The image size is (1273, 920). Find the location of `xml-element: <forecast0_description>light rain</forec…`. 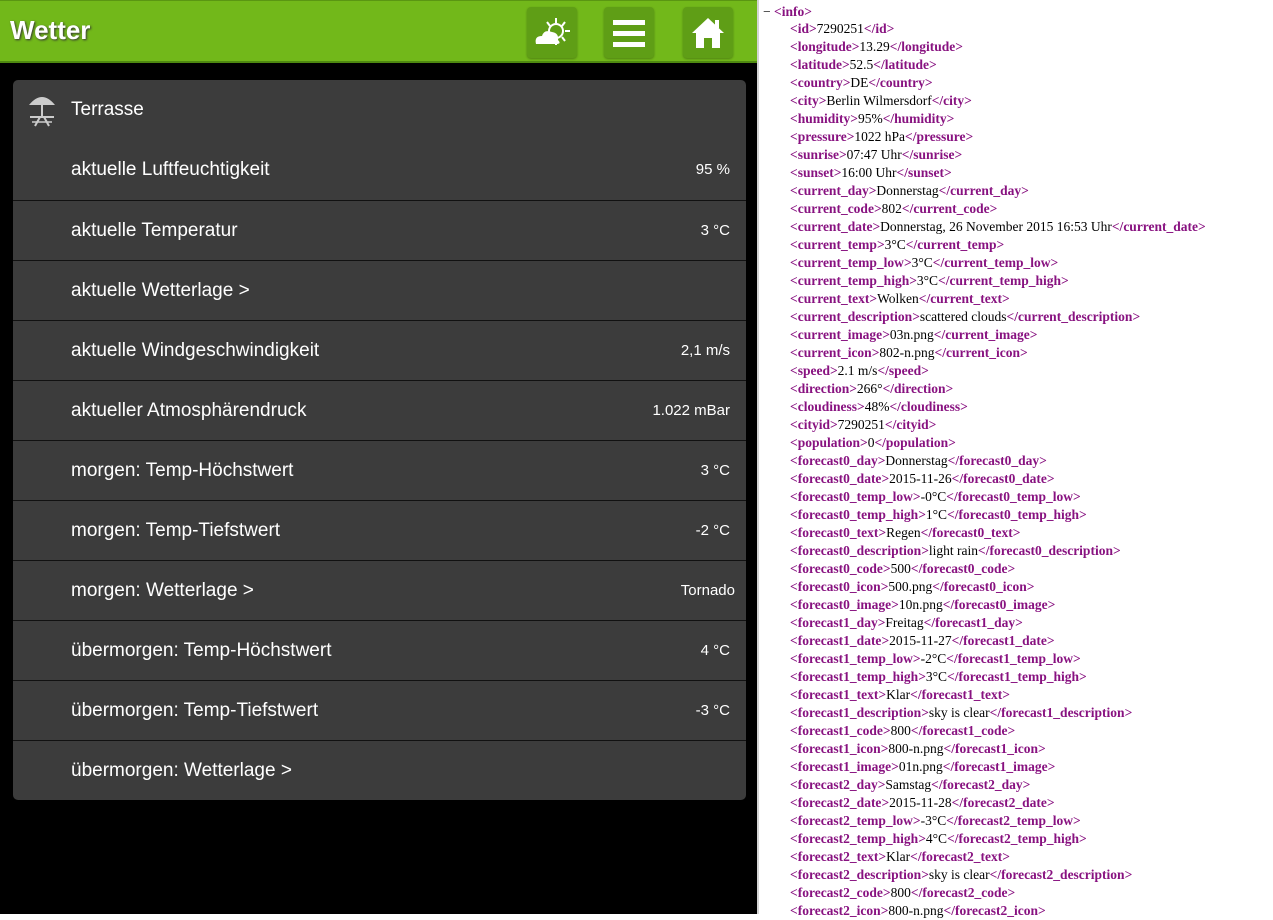

xml-element: <forecast0_description>light rain</forec… is located at coordinates (955, 550).